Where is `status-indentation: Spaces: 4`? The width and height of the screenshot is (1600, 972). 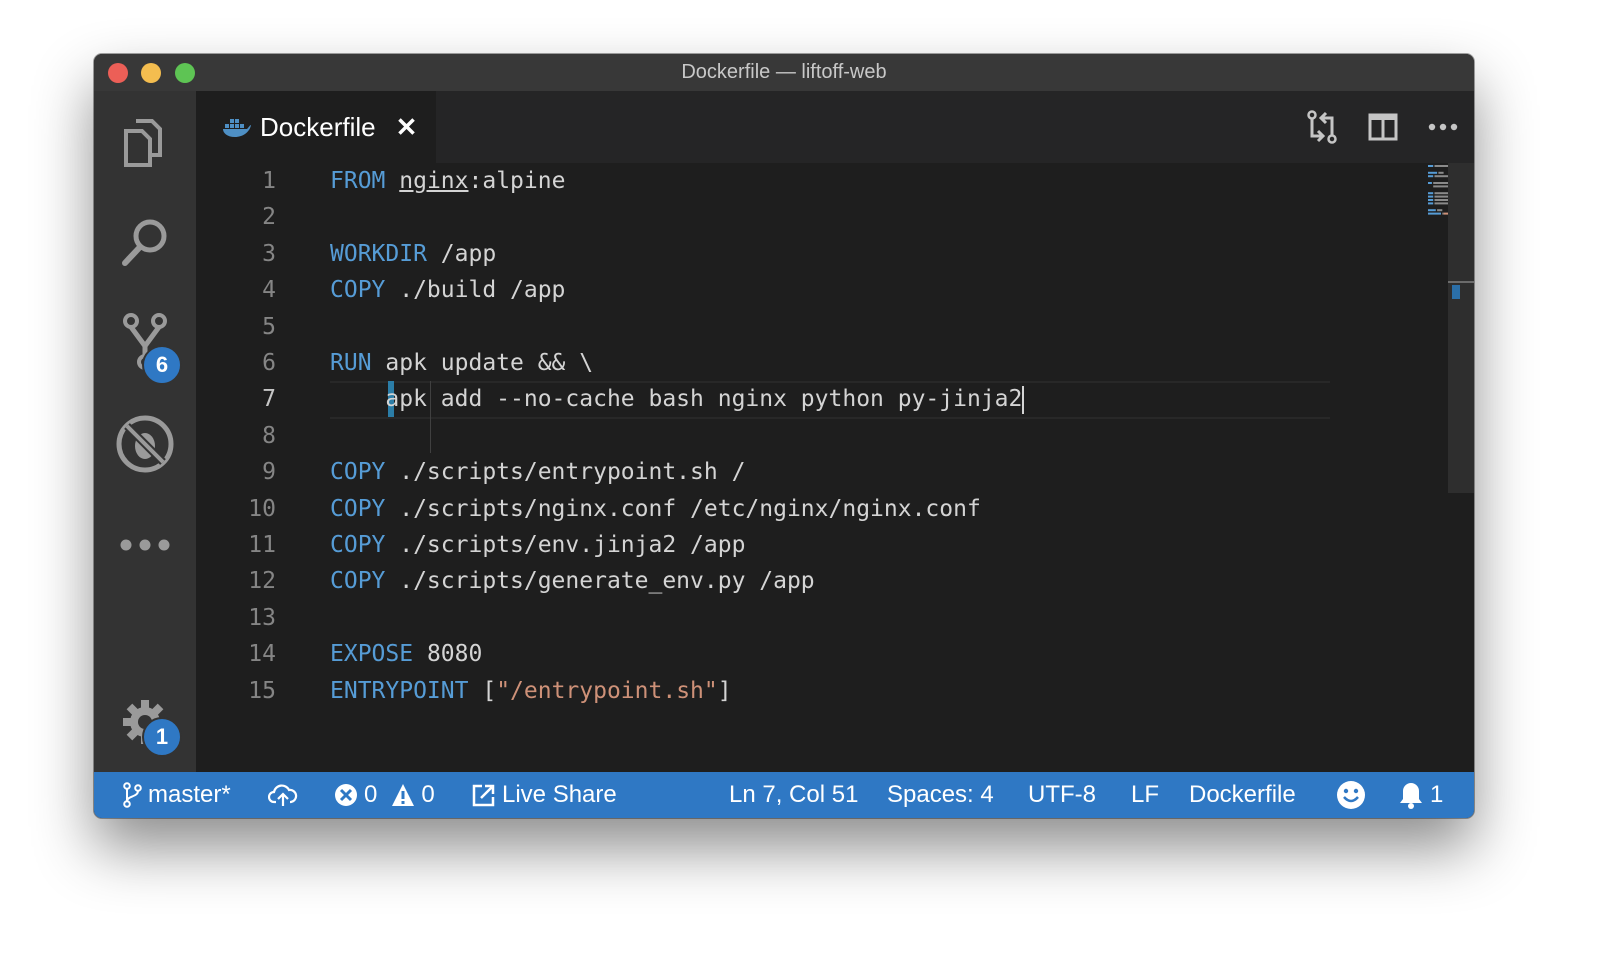 status-indentation: Spaces: 4 is located at coordinates (940, 795).